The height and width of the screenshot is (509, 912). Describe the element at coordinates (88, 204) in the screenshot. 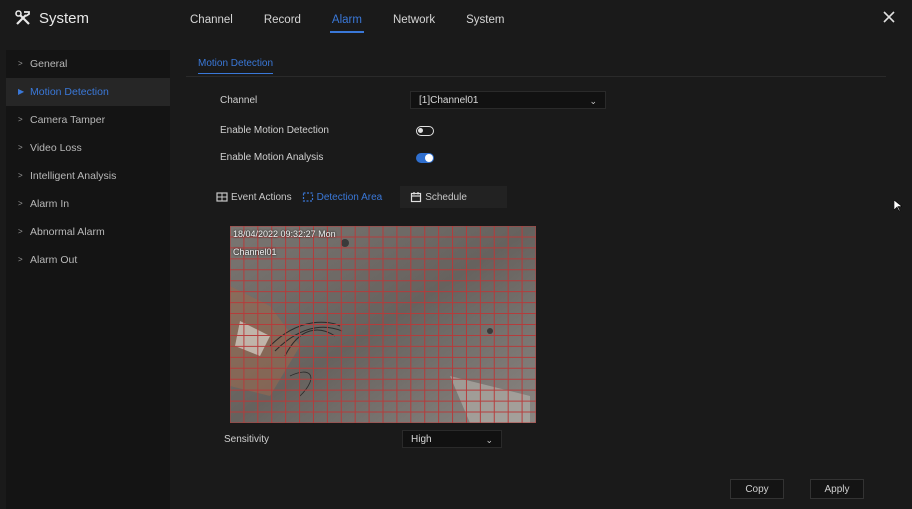

I see `sidebar-item-alarm-in: > Alarm In` at that location.